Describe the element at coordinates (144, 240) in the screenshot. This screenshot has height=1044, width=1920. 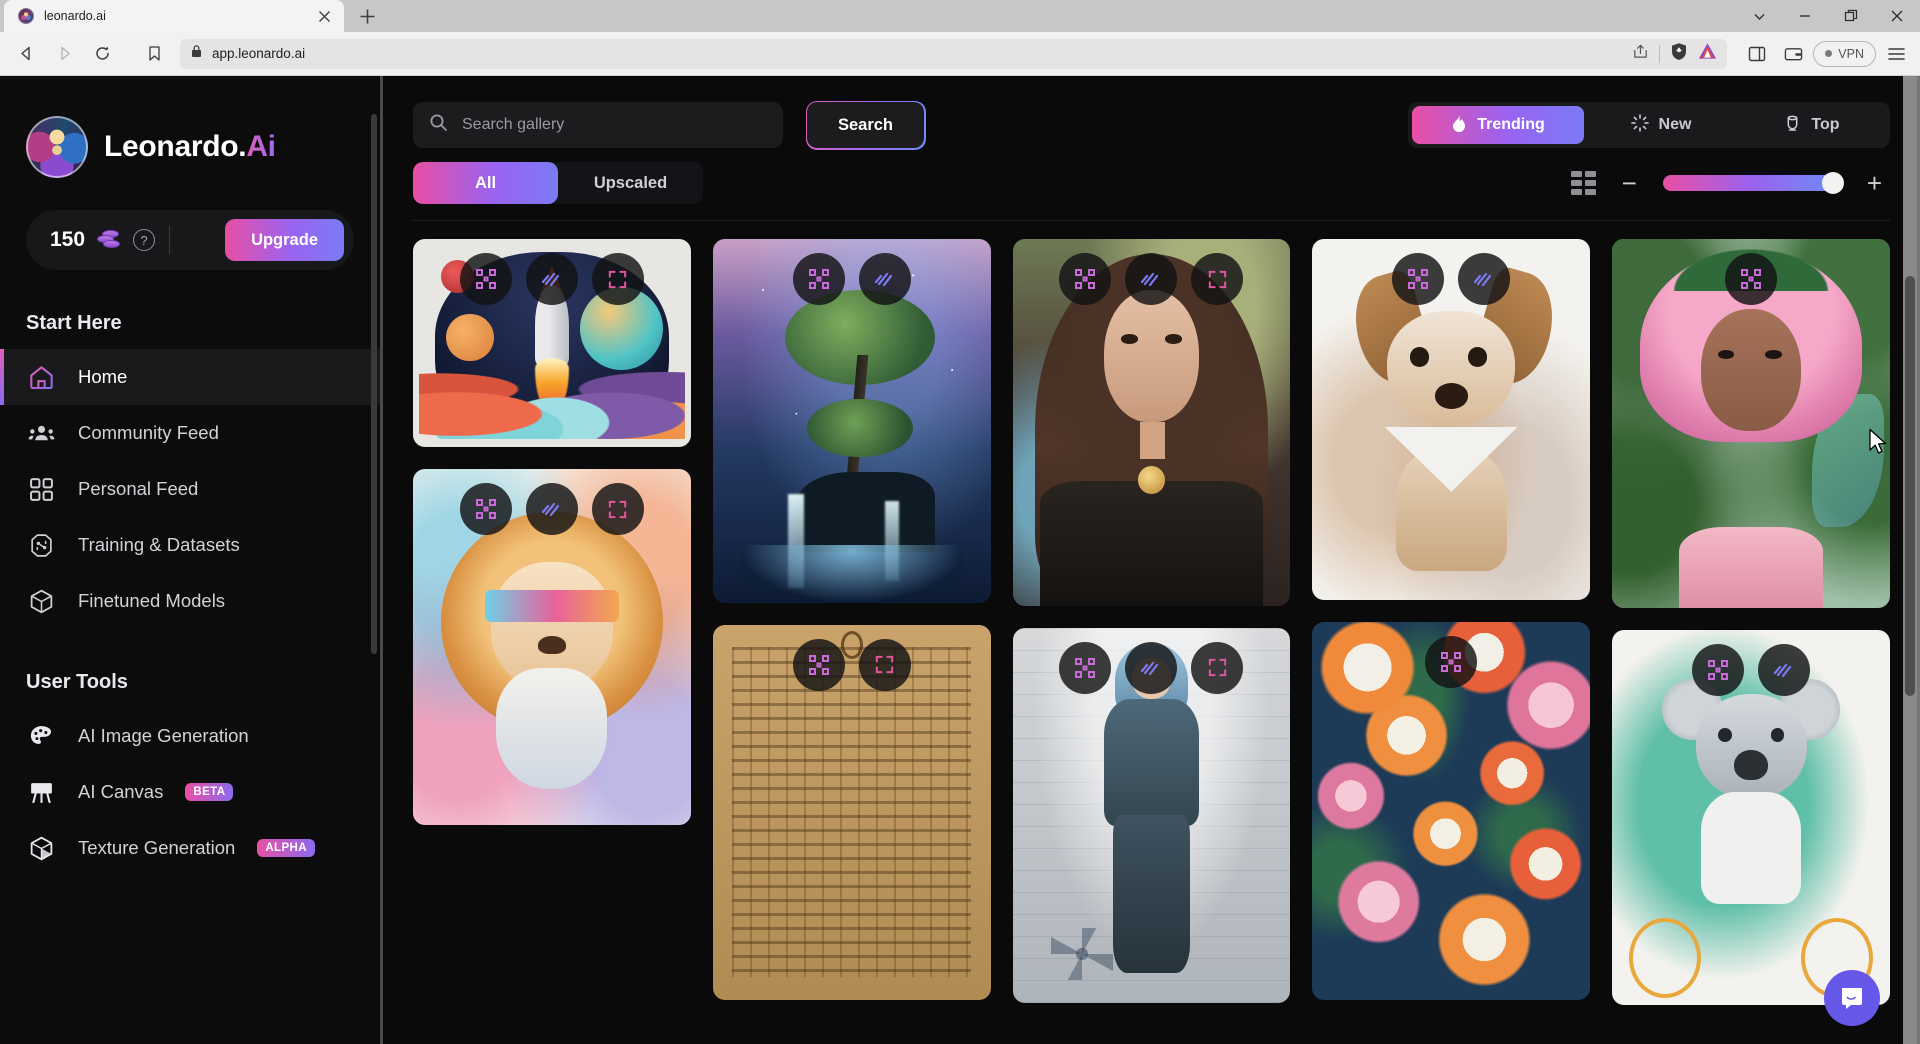
I see `credits-help-icon: ?` at that location.